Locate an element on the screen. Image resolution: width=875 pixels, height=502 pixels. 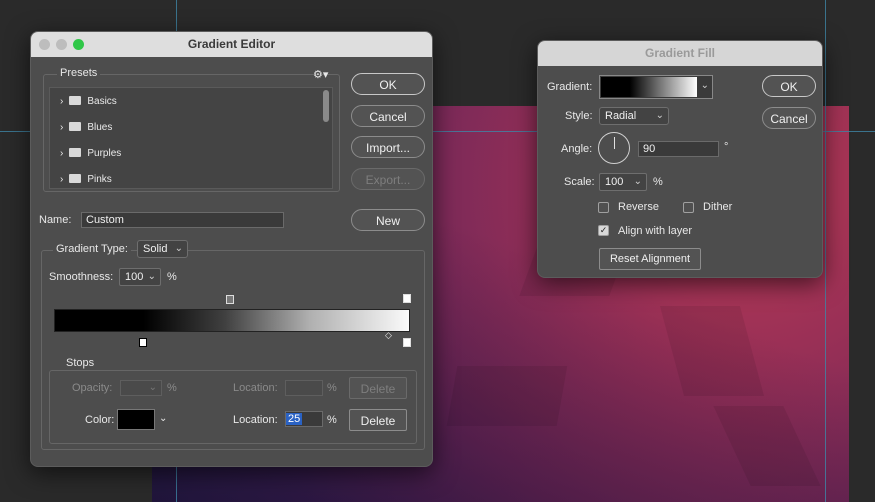
color-location-percent: % is located at coordinates (332, 420).